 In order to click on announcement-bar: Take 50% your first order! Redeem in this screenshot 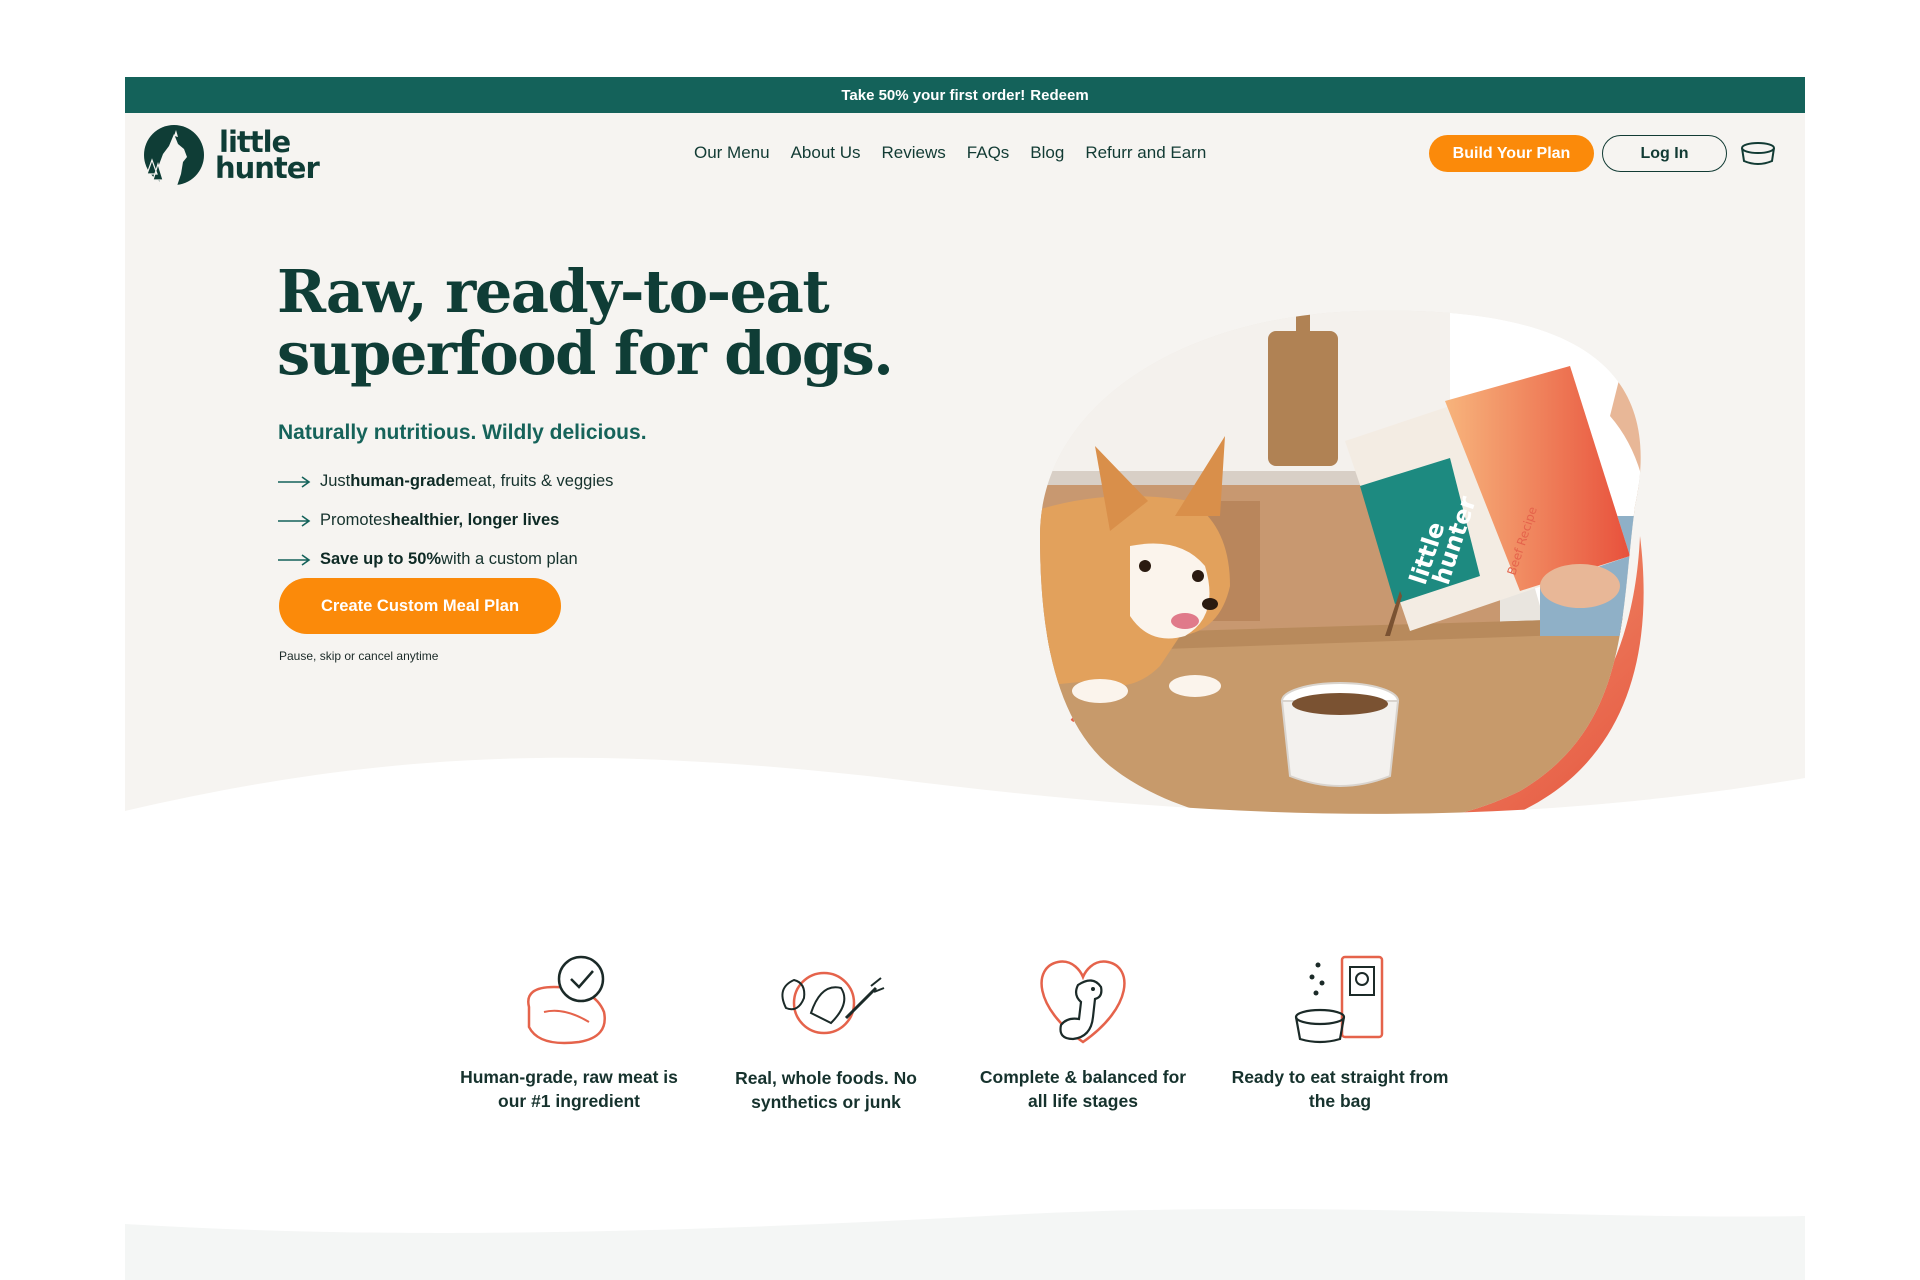, I will do `click(965, 95)`.